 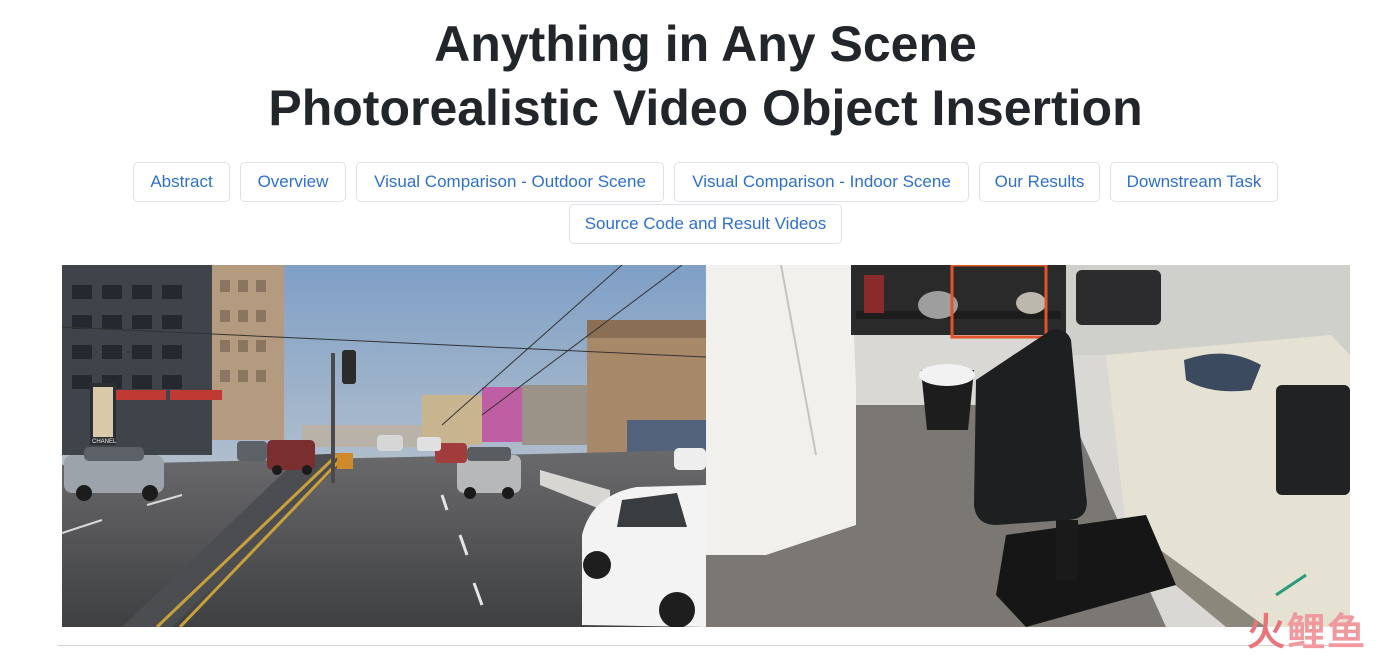 What do you see at coordinates (1306, 633) in the screenshot?
I see `watermark-logo: 火鲤鱼` at bounding box center [1306, 633].